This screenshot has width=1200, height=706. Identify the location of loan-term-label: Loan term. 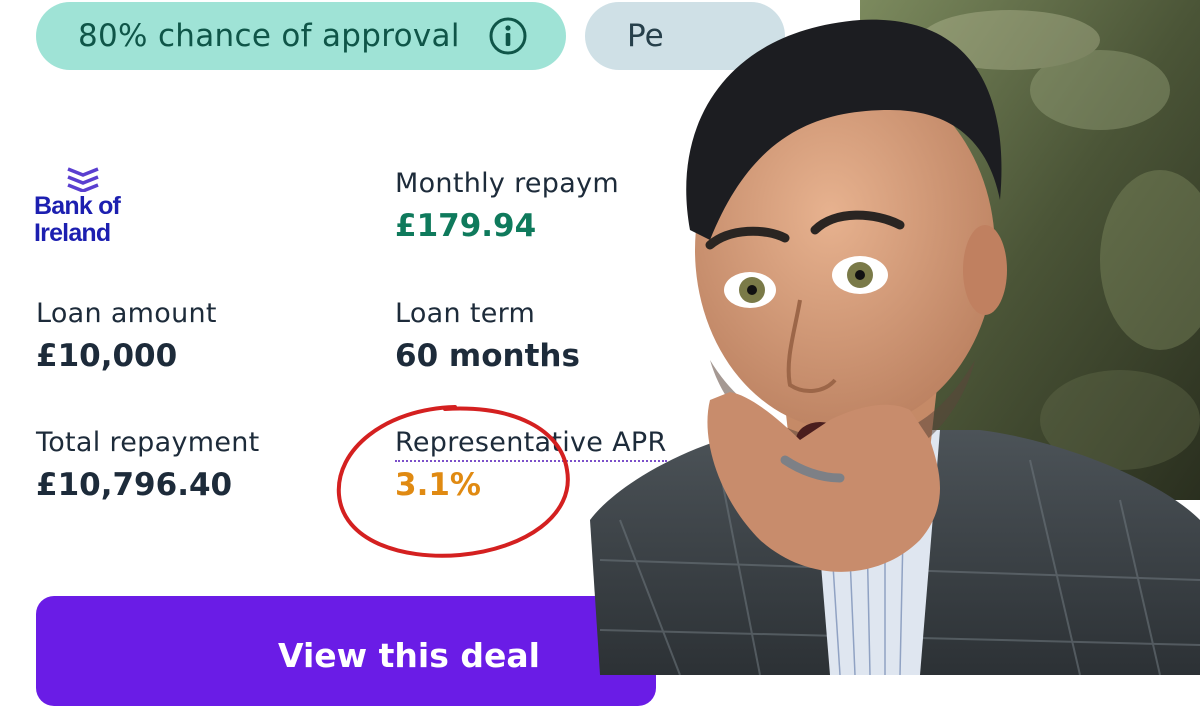
(465, 313).